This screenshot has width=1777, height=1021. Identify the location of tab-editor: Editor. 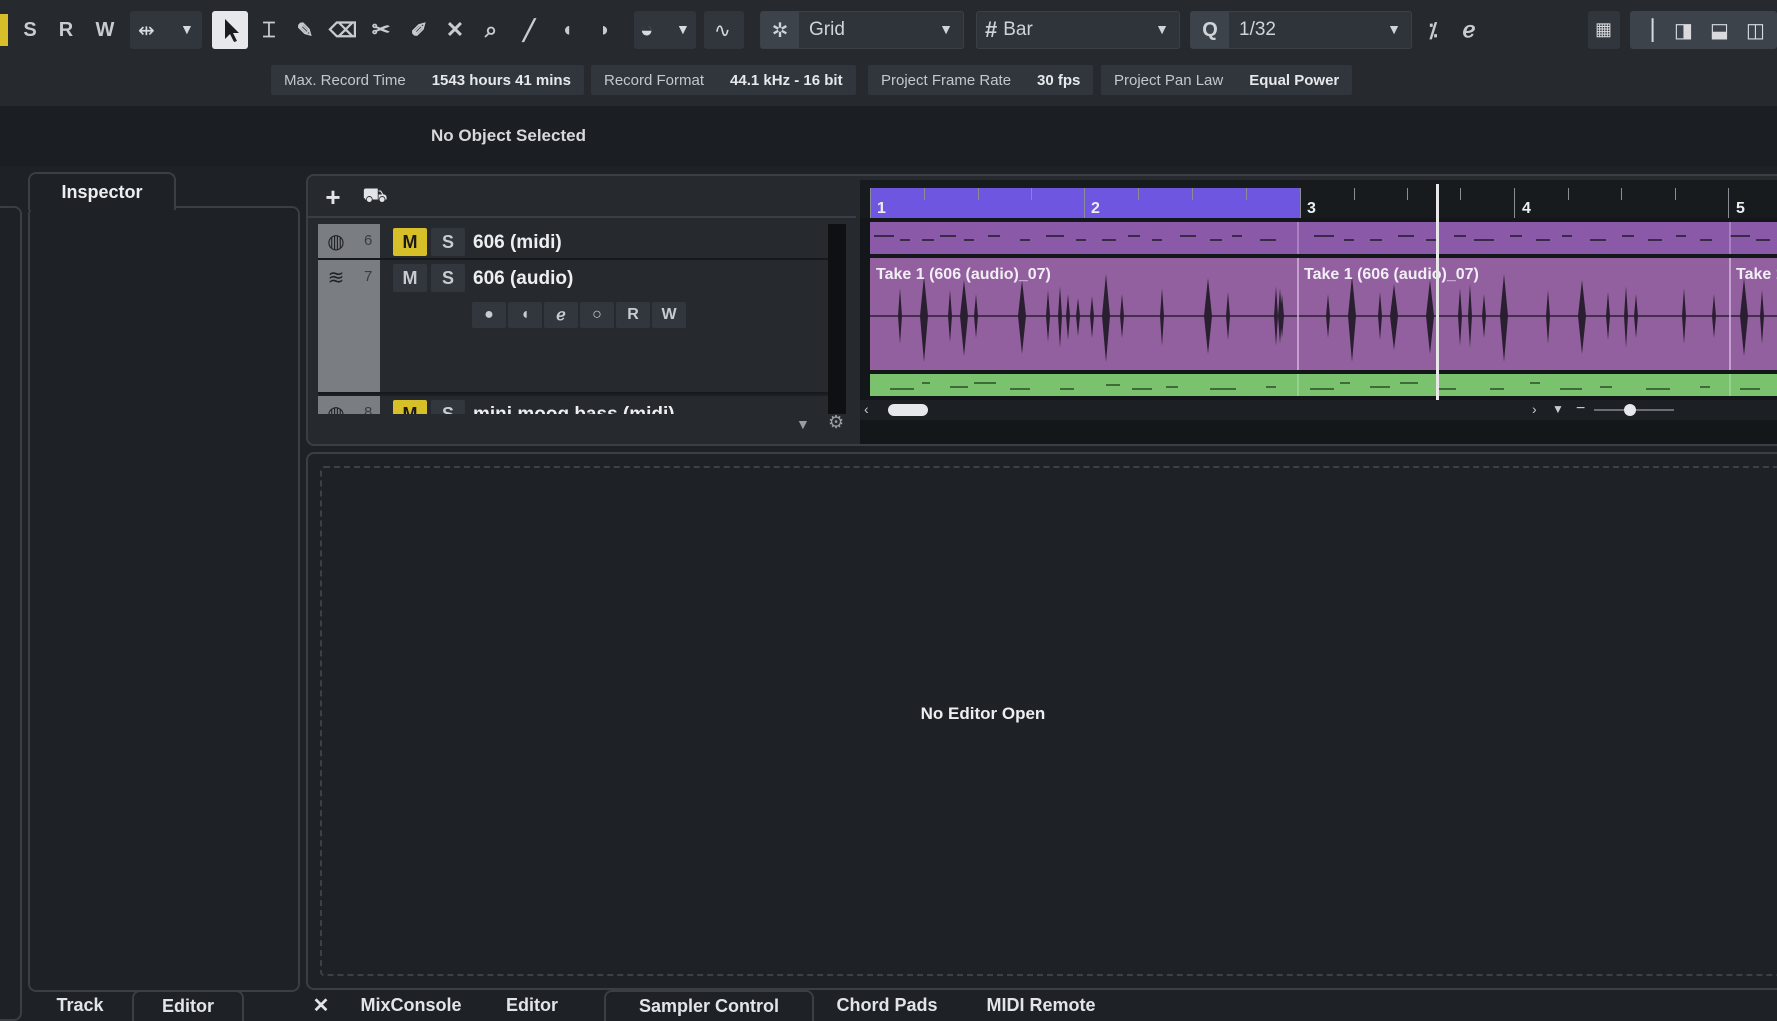
(532, 1005).